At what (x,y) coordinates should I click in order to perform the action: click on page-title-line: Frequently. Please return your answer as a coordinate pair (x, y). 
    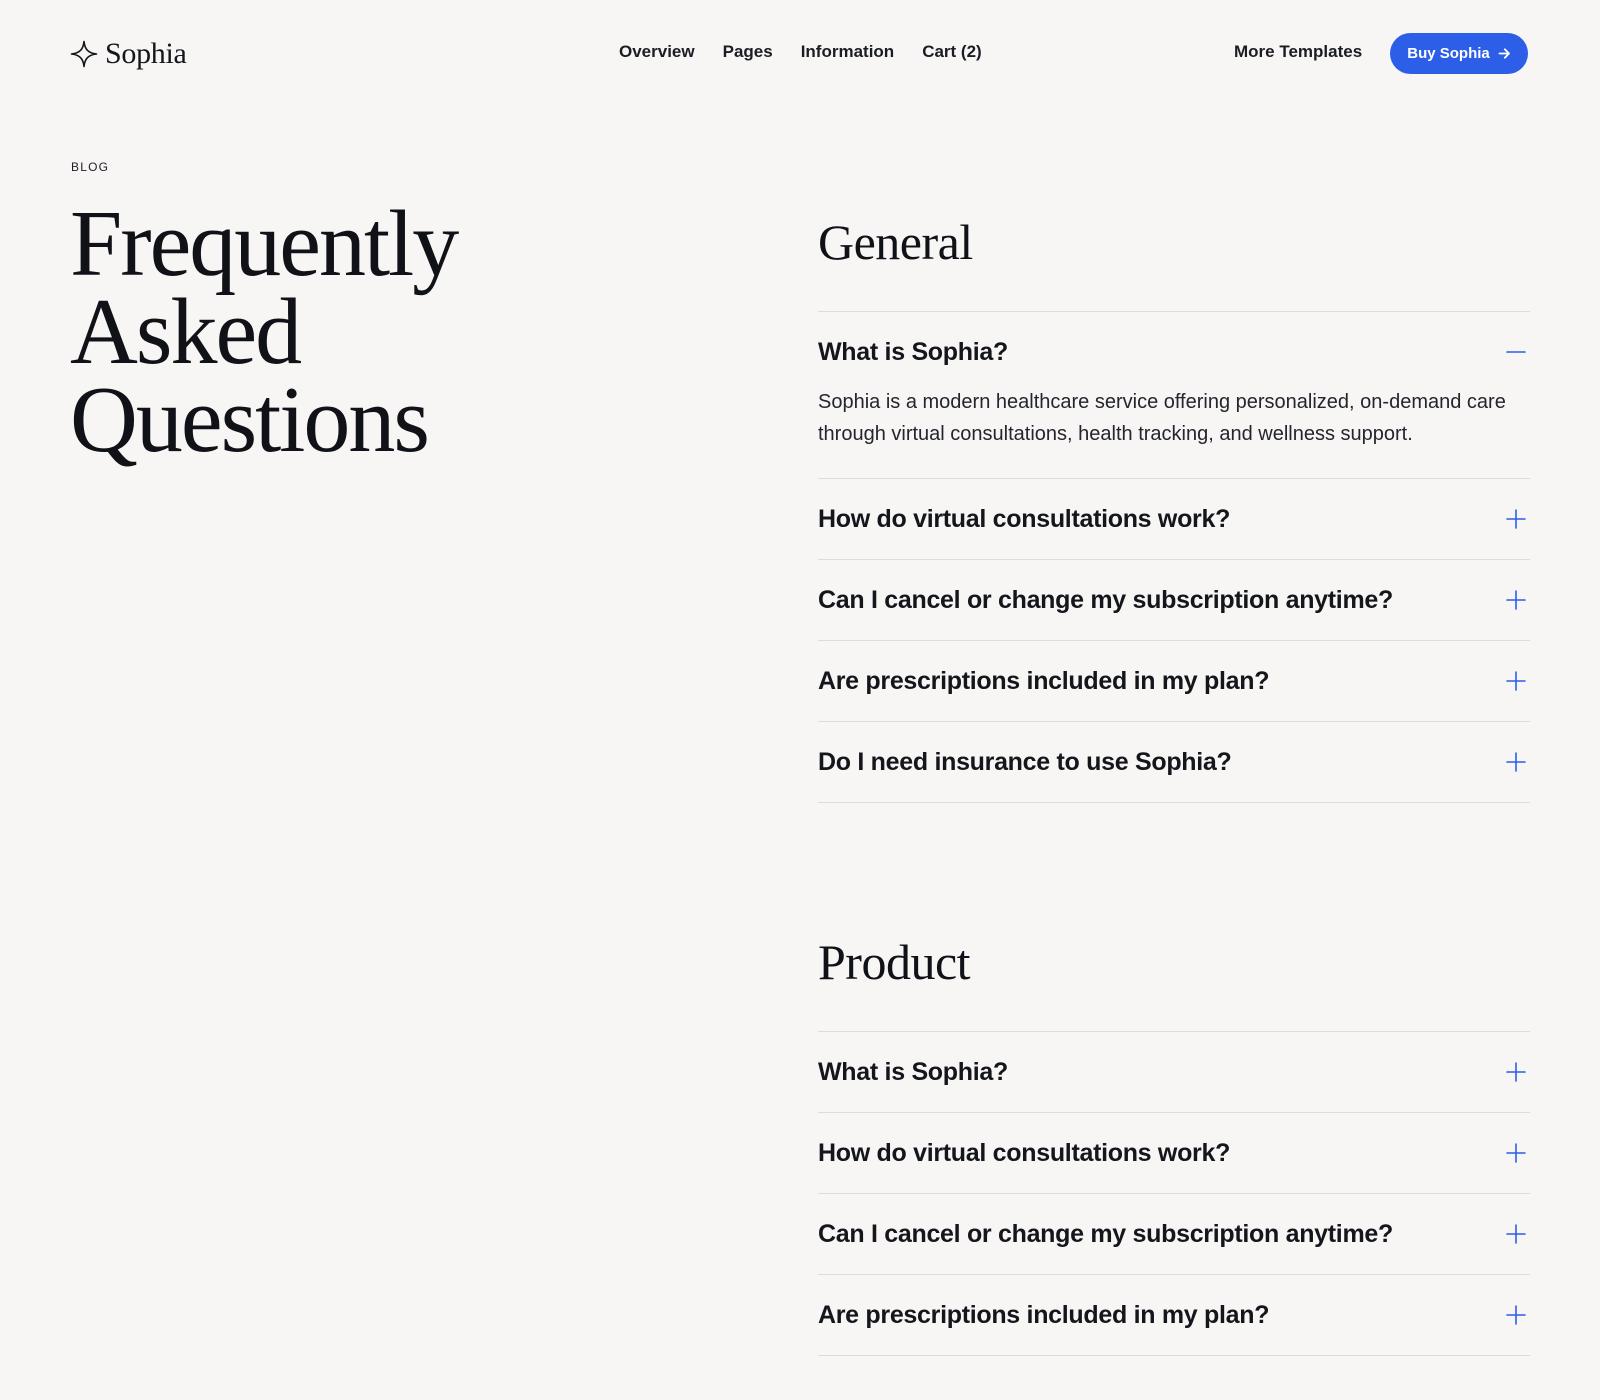
    Looking at the image, I should click on (264, 244).